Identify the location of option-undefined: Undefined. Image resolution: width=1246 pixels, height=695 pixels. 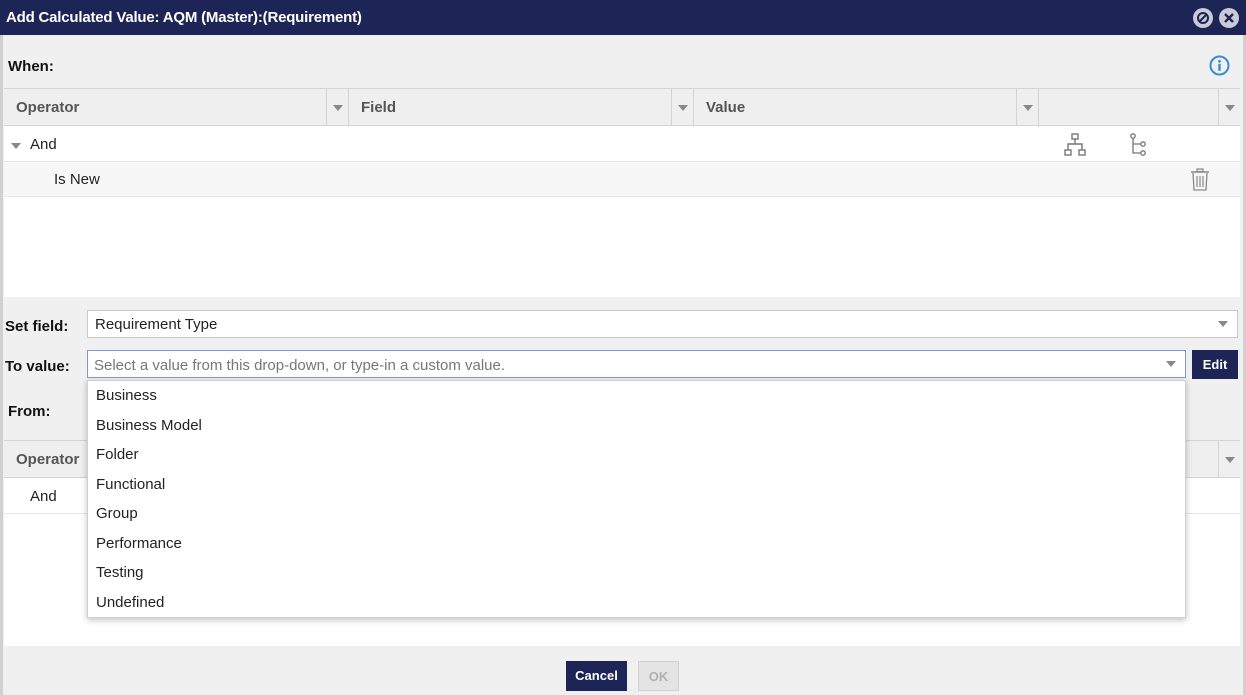
(130, 602).